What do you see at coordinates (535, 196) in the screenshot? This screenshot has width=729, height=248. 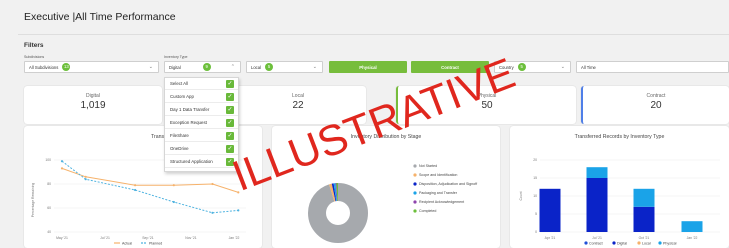 I see `y-tick-label: 10` at bounding box center [535, 196].